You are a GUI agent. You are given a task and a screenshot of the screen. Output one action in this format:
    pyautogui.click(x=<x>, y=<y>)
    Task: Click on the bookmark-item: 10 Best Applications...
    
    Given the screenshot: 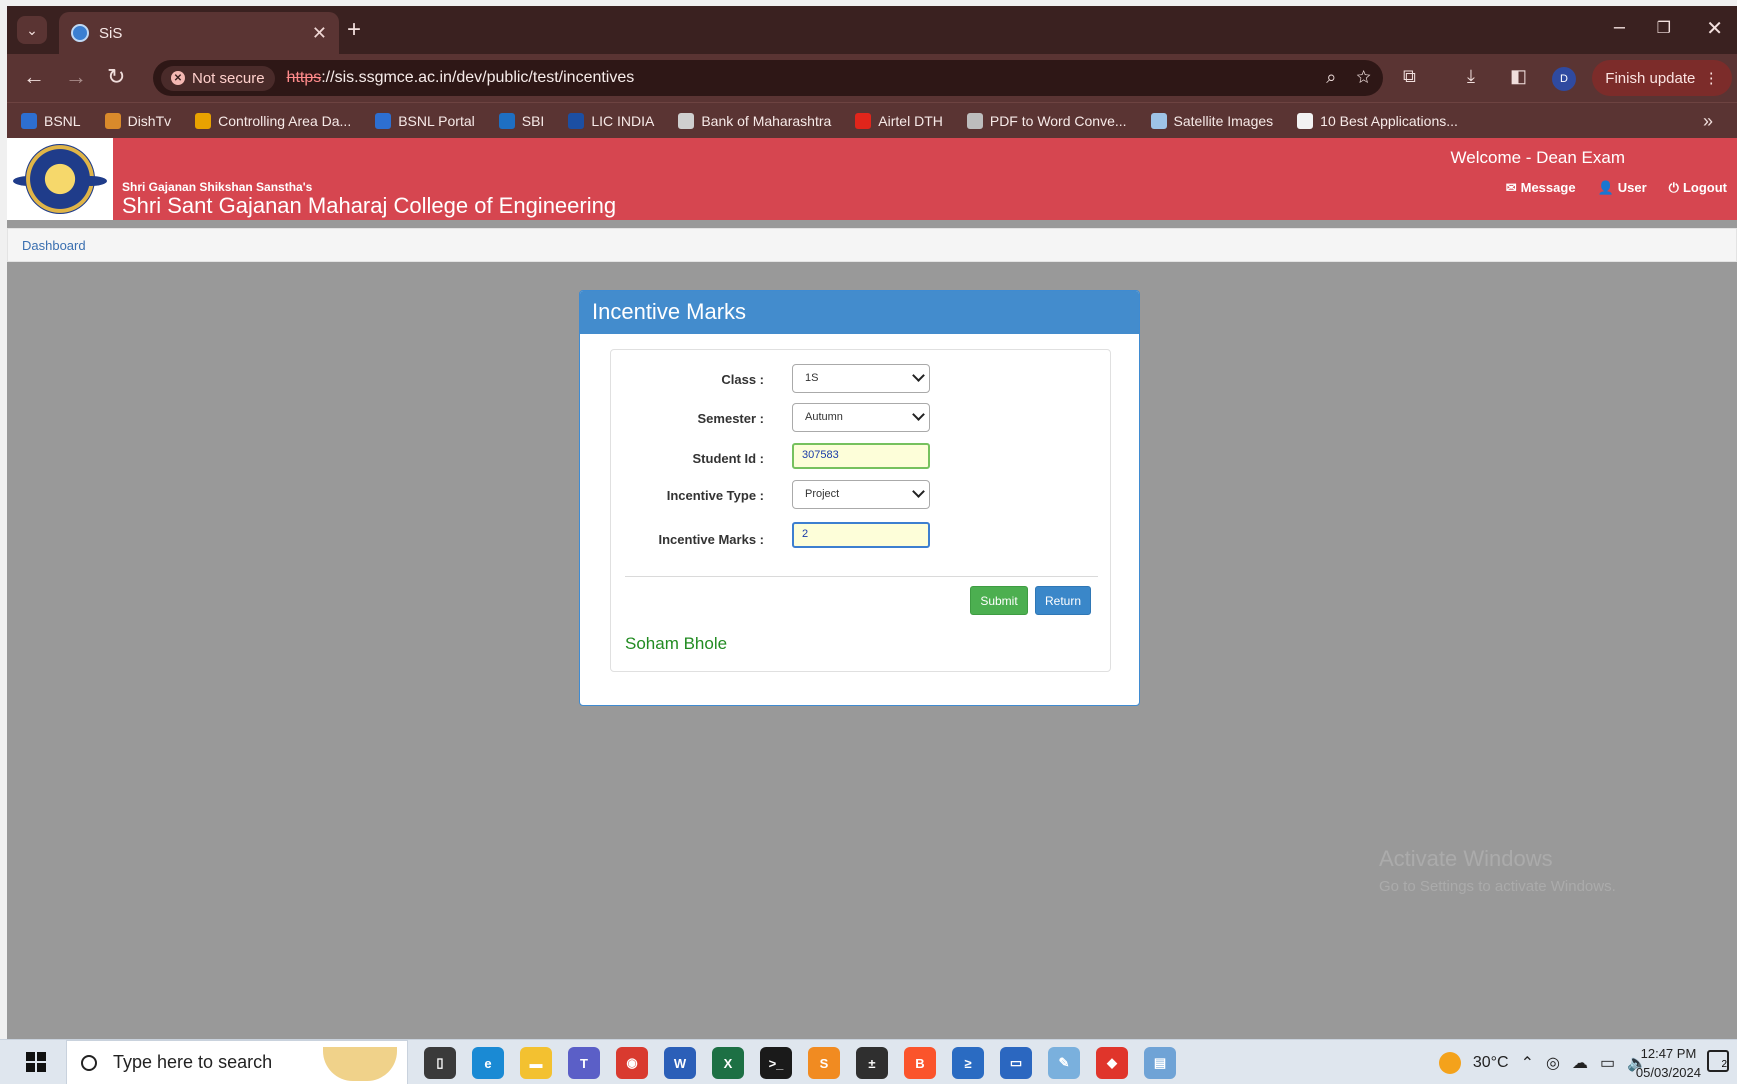 What is the action you would take?
    pyautogui.click(x=1377, y=120)
    